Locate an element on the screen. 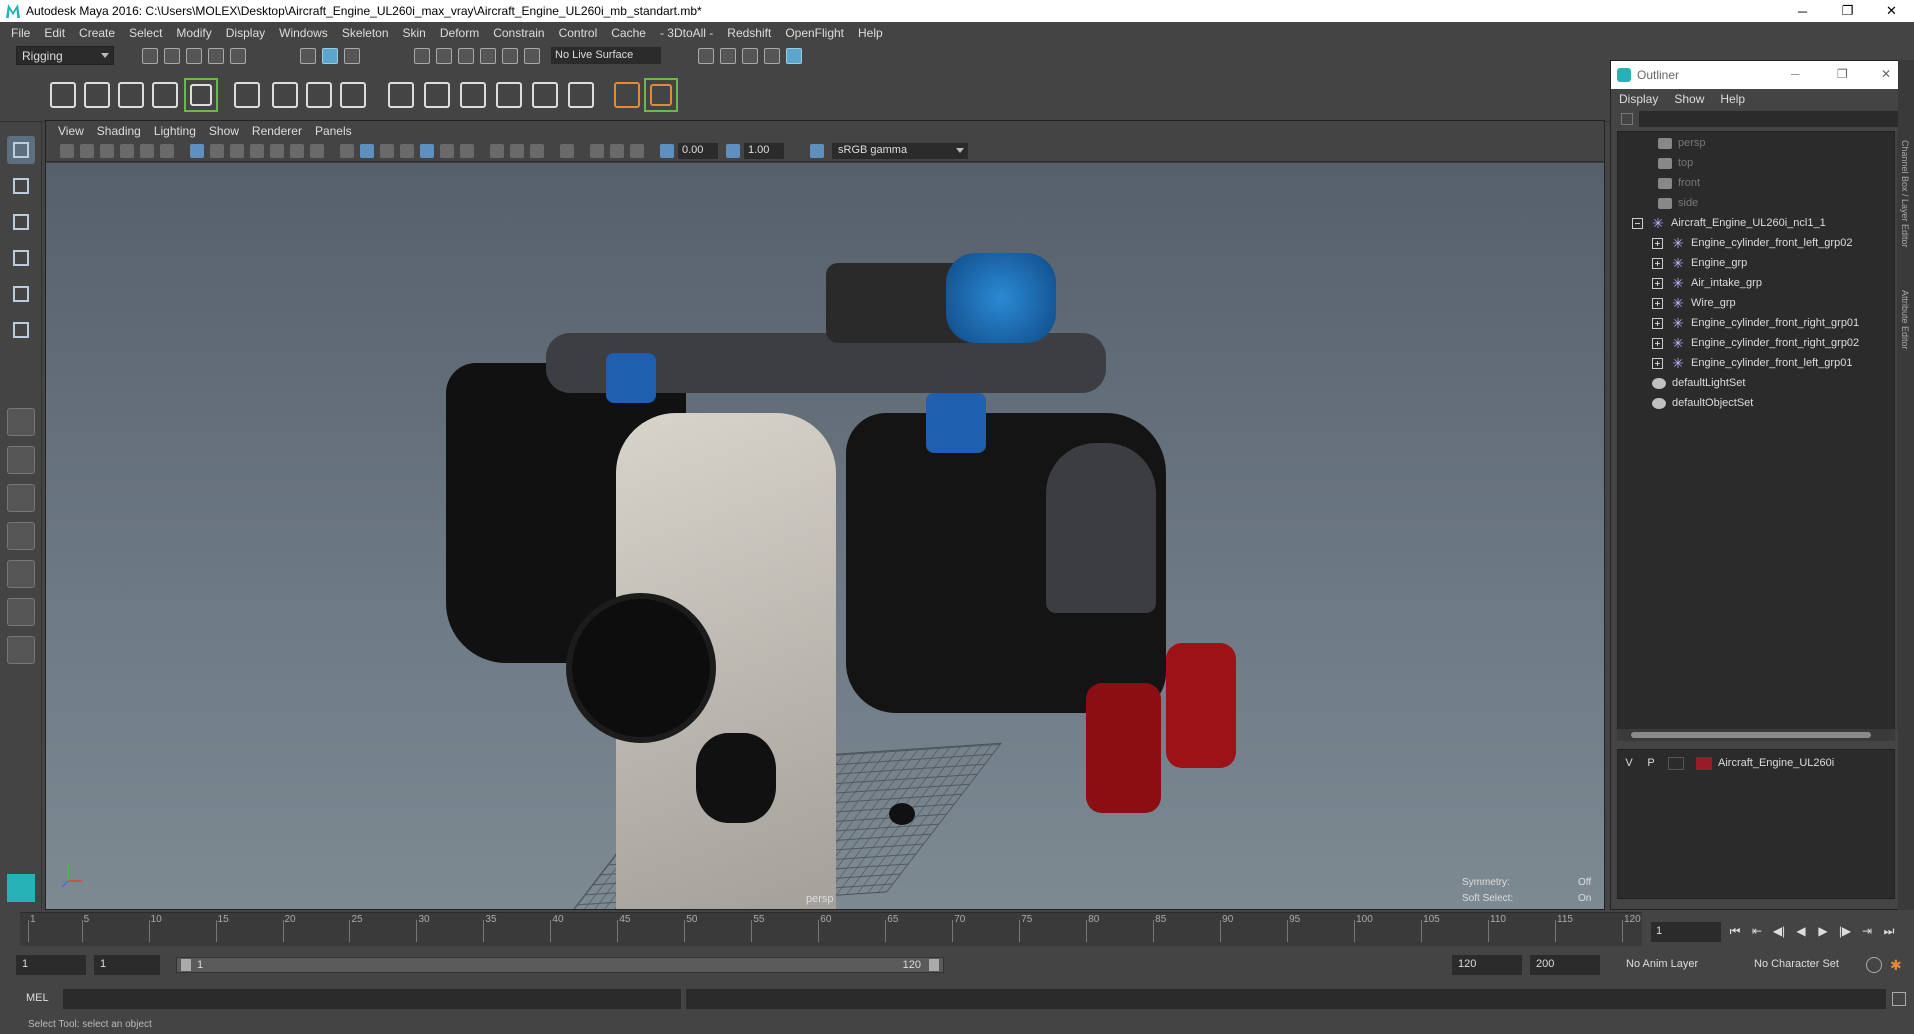  magnet-icon is located at coordinates (532, 56).